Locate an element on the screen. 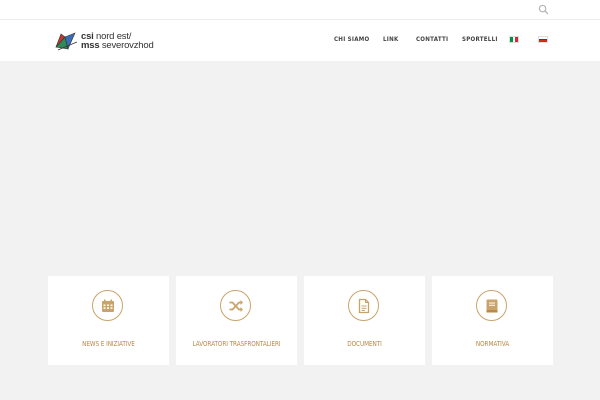  nav-item-contatti: CONTATTI is located at coordinates (432, 39).